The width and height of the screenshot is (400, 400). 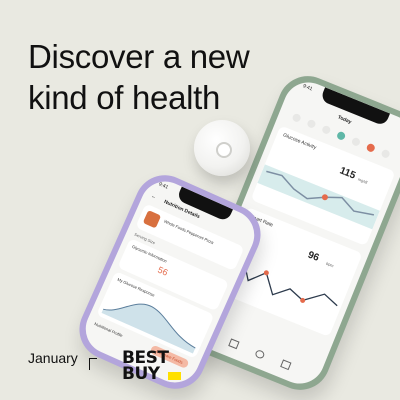 What do you see at coordinates (152, 219) in the screenshot?
I see `pizza-thumbnail` at bounding box center [152, 219].